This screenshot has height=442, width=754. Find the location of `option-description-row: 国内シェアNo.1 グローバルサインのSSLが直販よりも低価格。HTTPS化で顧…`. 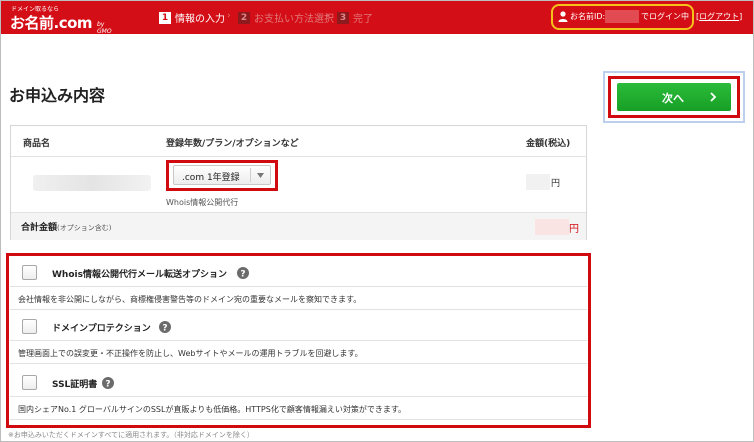

option-description-row: 国内シェアNo.1 グローバルサインのSSLが直販よりも低価格。HTTPS化で顧… is located at coordinates (298, 408).